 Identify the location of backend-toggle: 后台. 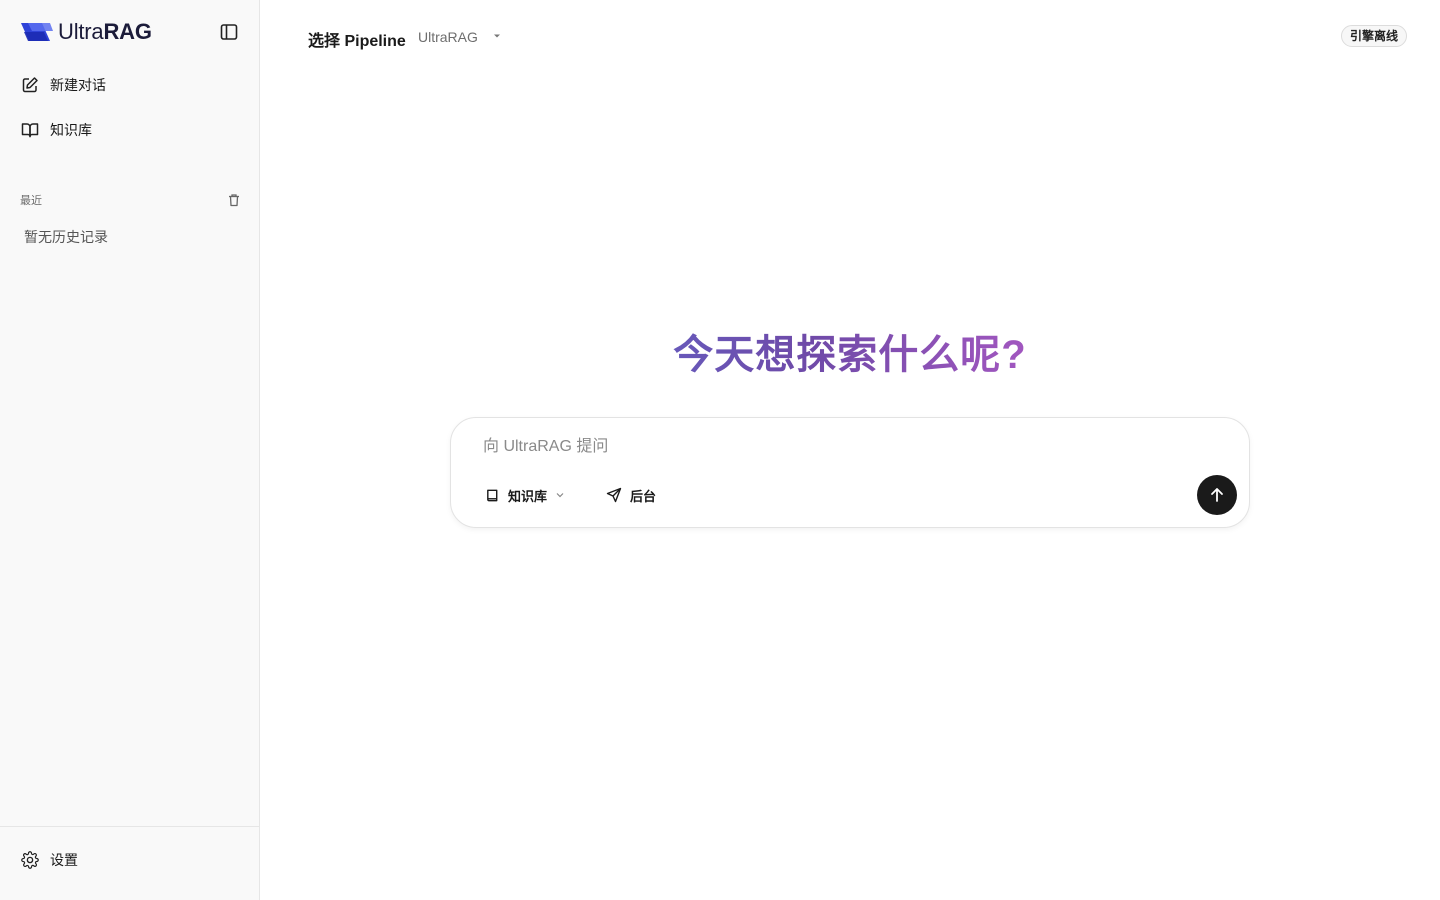
(631, 495).